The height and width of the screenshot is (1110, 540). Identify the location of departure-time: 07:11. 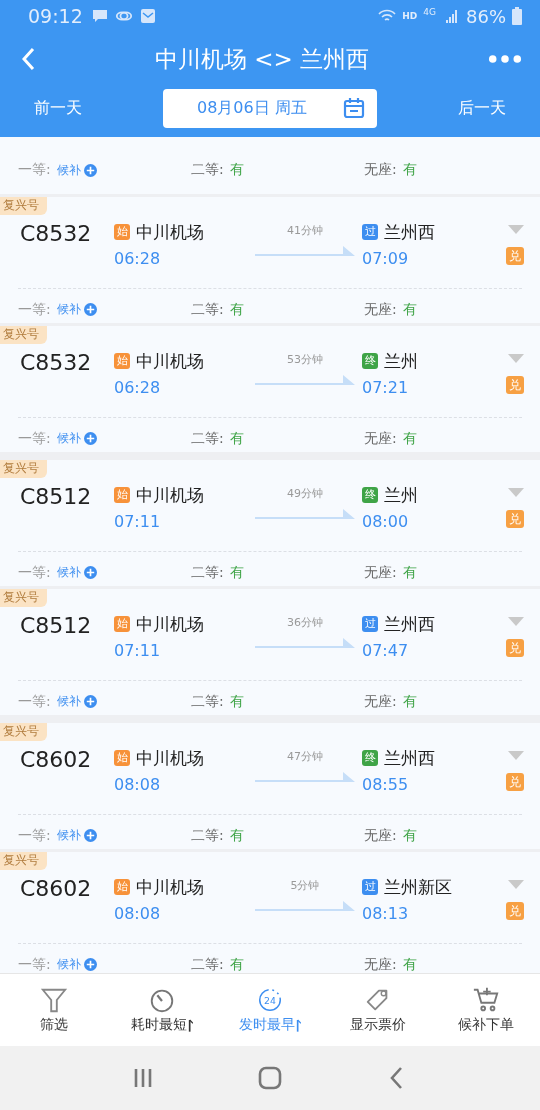
(138, 521).